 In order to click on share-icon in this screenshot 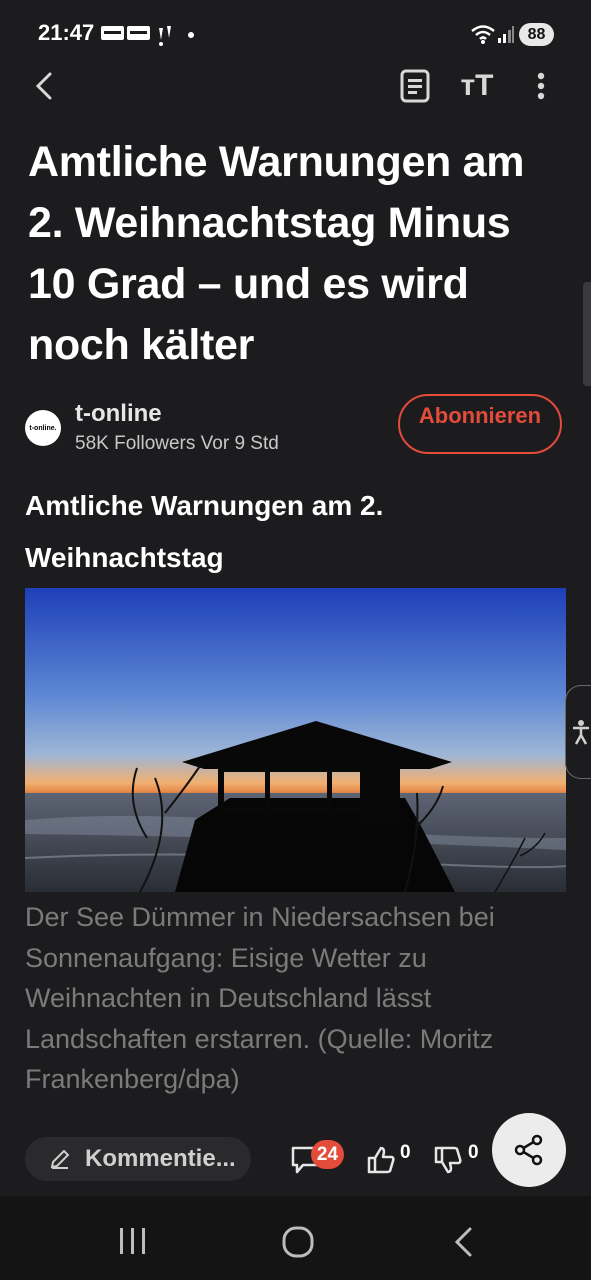, I will do `click(528, 1150)`.